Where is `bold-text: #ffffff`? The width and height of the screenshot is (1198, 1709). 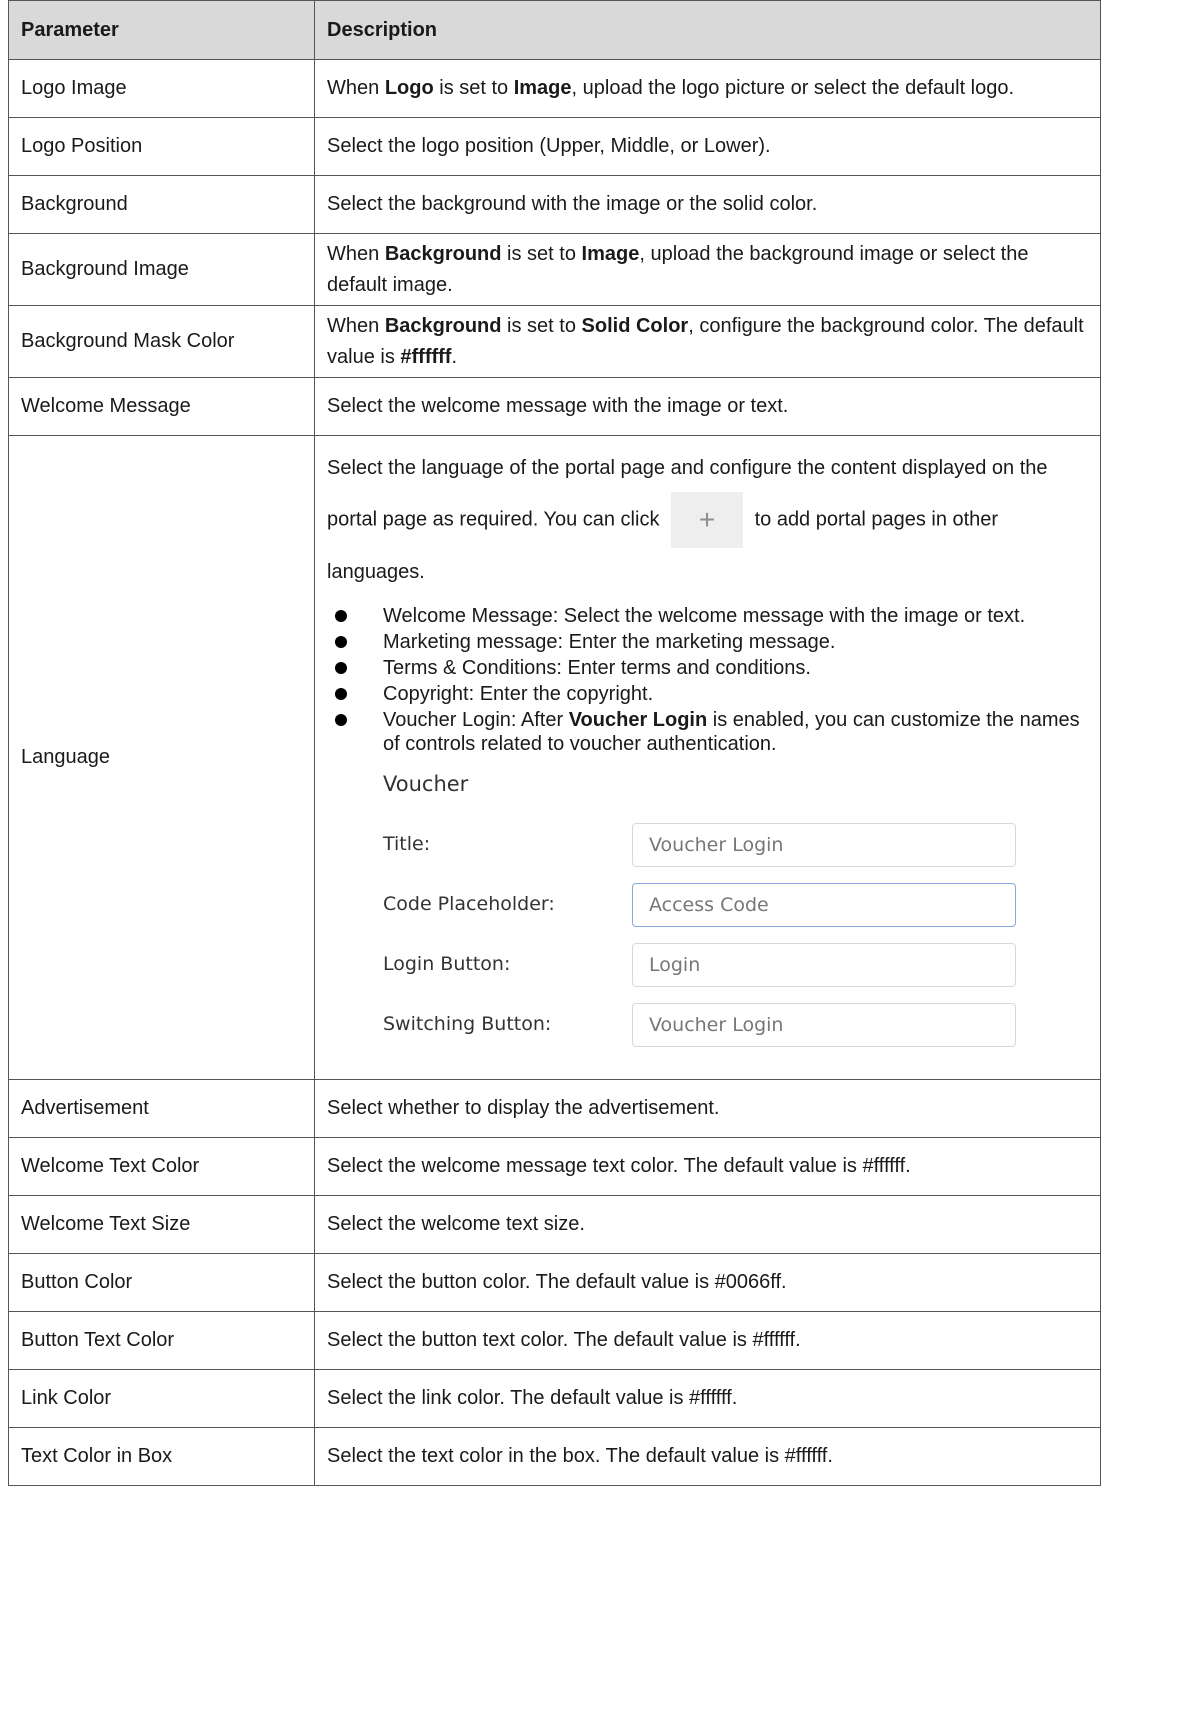 bold-text: #ffffff is located at coordinates (426, 356).